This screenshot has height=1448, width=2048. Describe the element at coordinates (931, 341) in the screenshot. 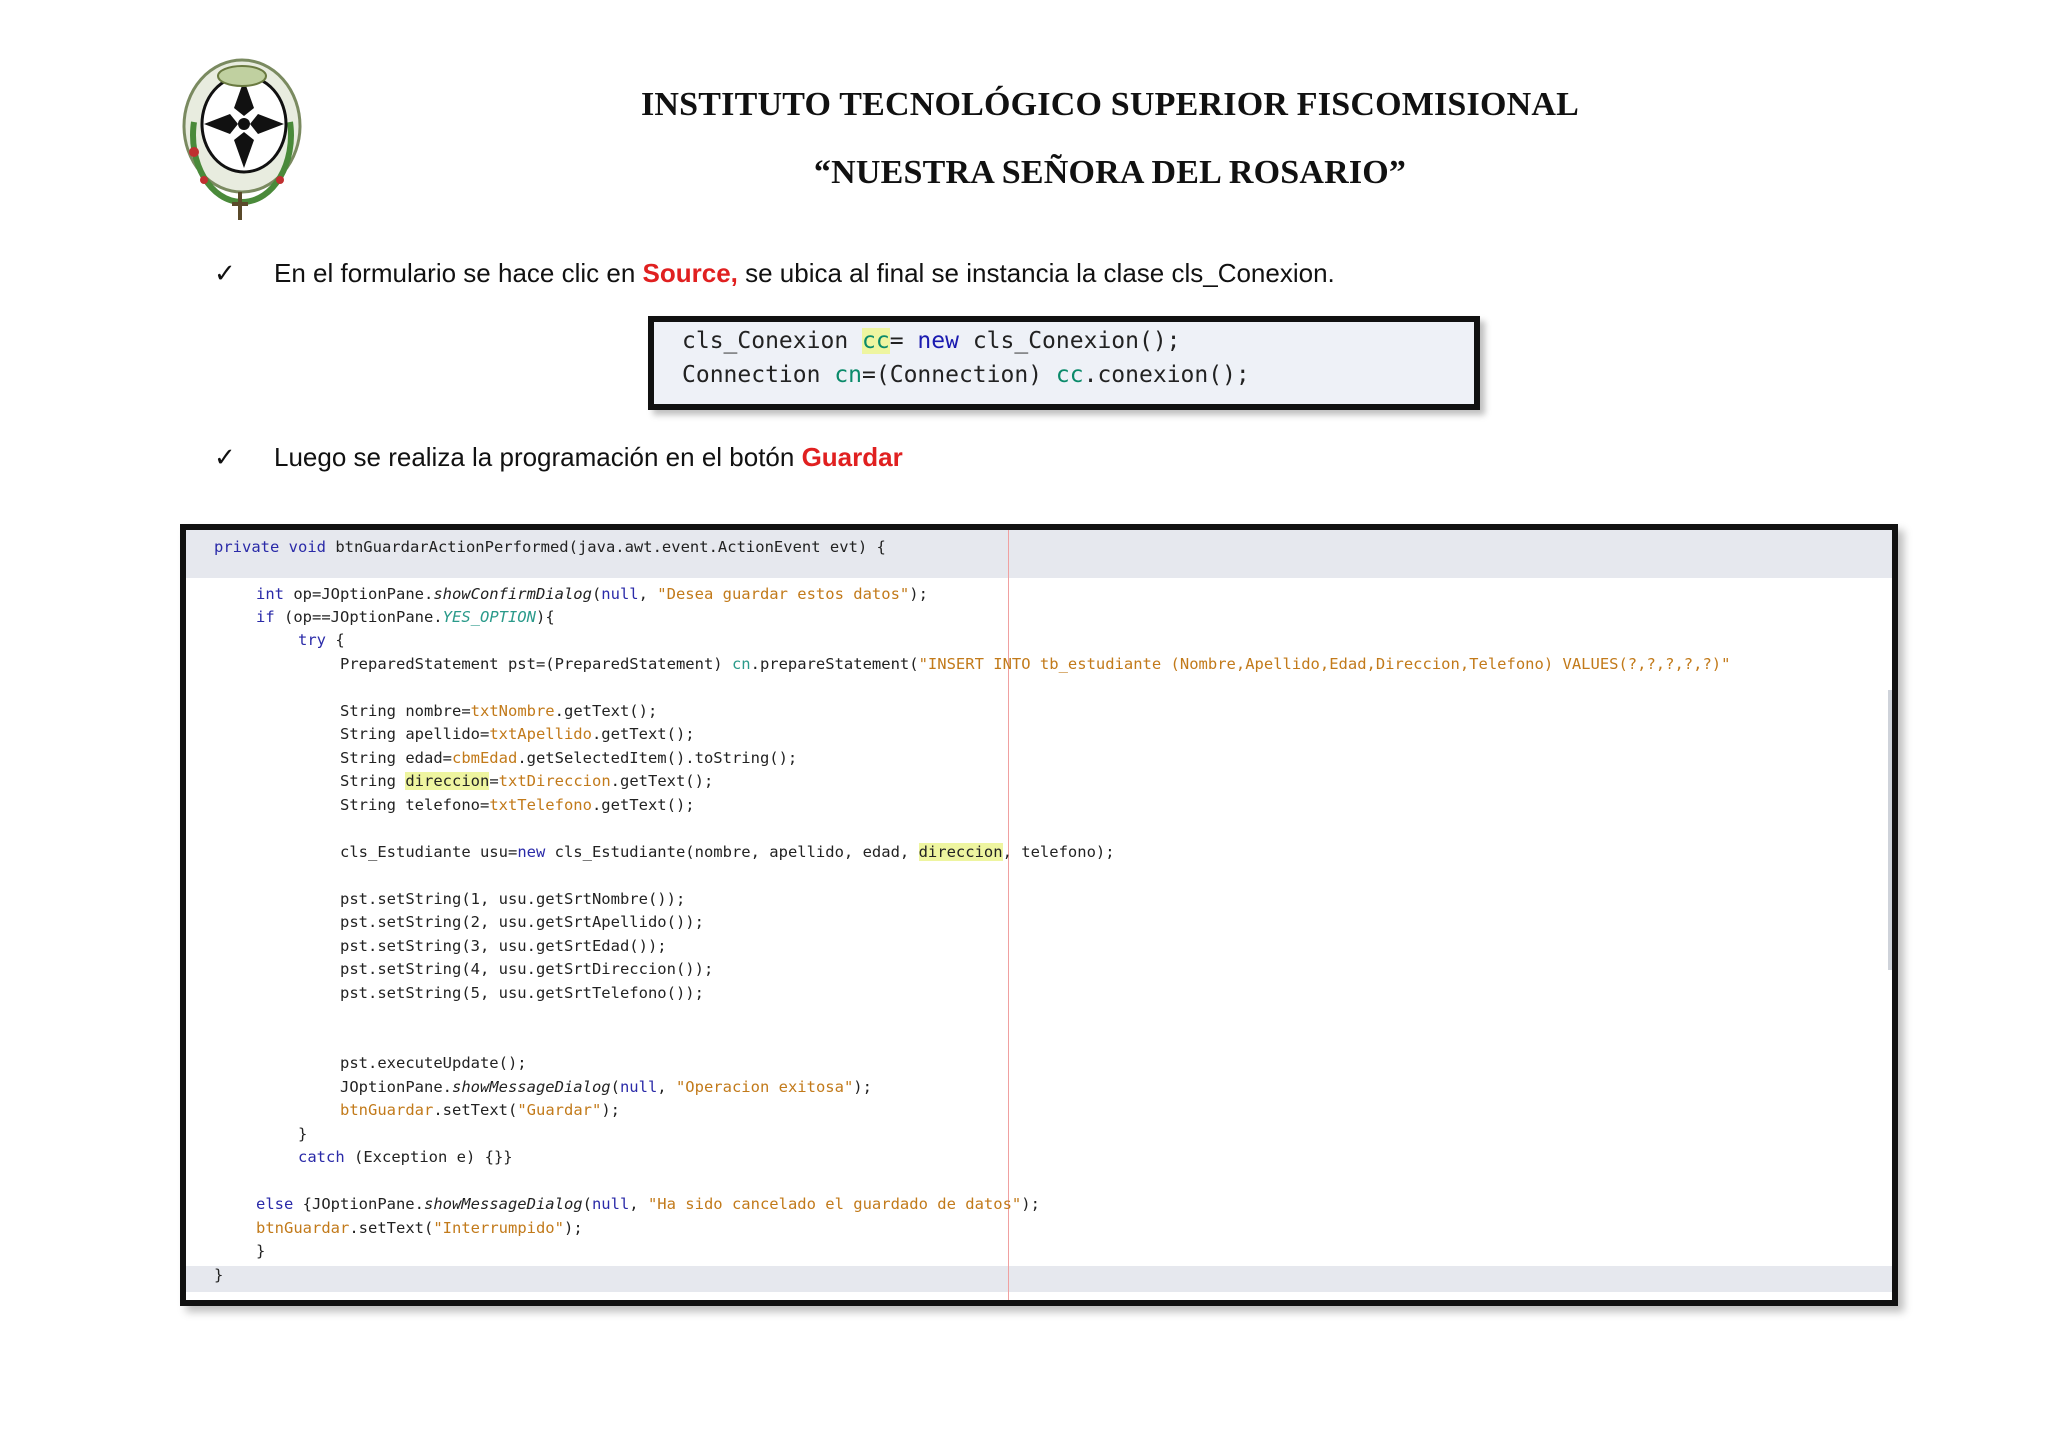

I see `code-line: cls_Conexion cc= new cls_Conexion();` at that location.